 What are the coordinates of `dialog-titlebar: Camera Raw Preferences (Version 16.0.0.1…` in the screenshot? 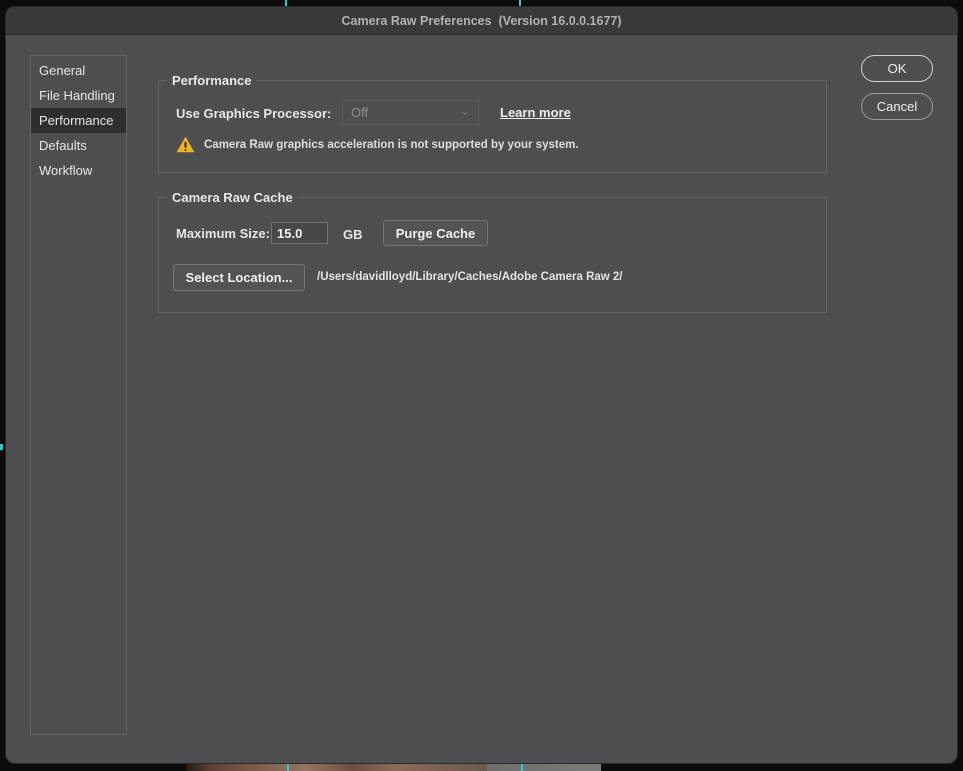 It's located at (481, 21).